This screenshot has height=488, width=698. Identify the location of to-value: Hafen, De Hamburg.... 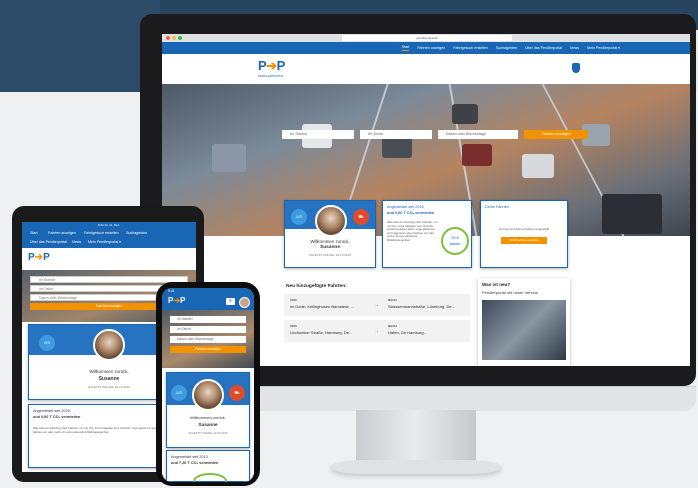
(407, 332).